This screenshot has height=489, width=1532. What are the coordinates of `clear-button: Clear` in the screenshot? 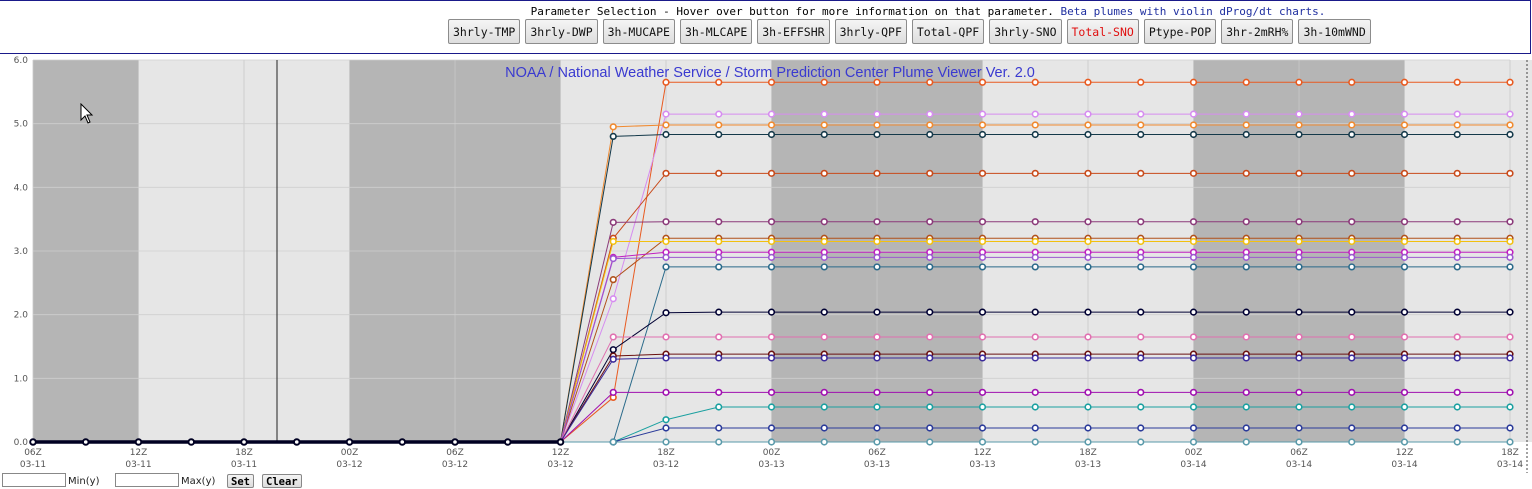 It's located at (282, 481).